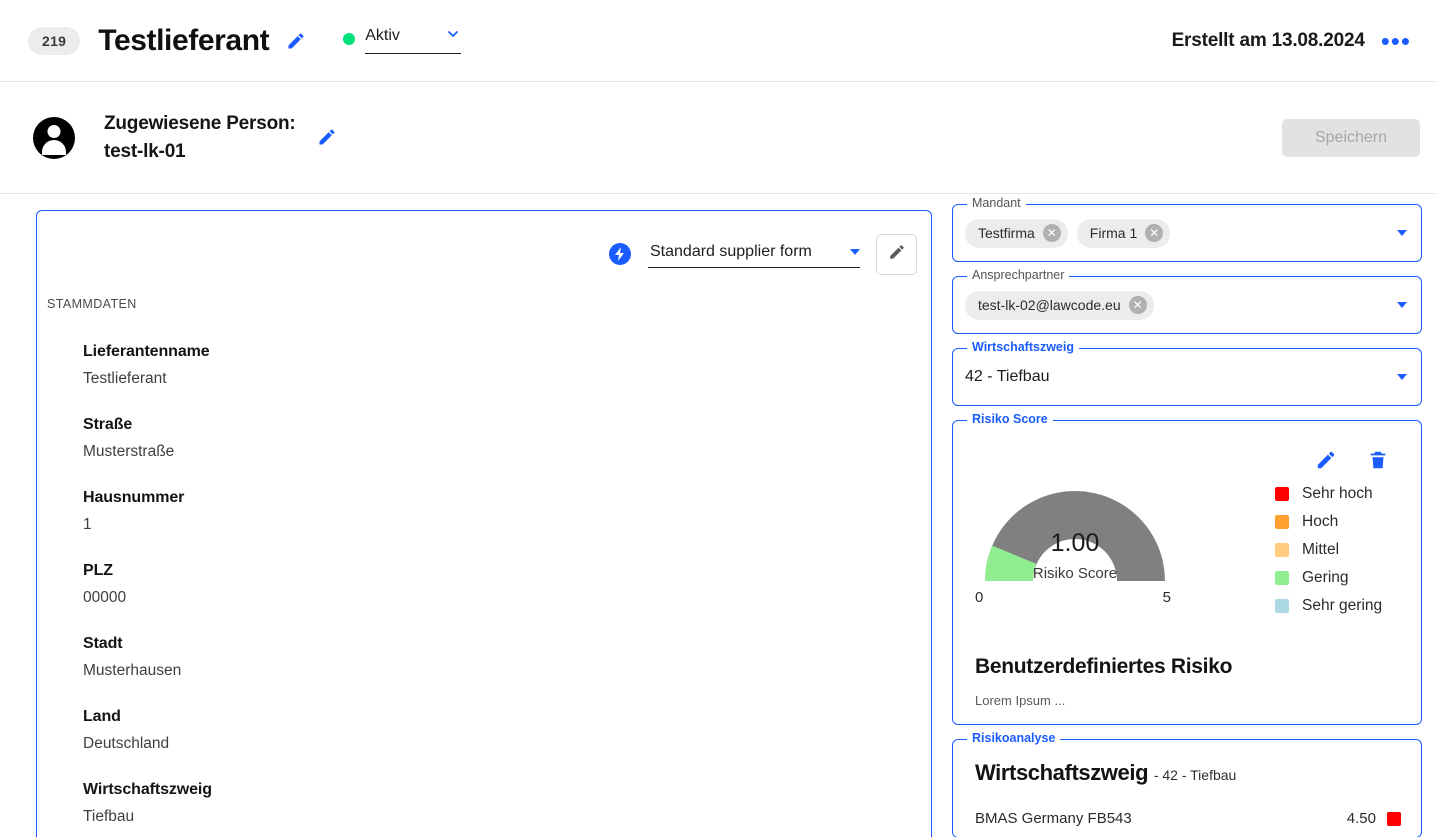 This screenshot has height=837, width=1437. Describe the element at coordinates (1328, 522) in the screenshot. I see `legend-item: Hoch` at that location.